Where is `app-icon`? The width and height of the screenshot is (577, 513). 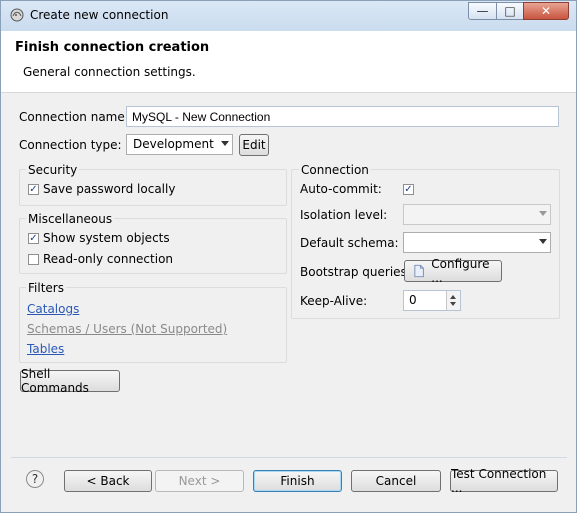 app-icon is located at coordinates (17, 15).